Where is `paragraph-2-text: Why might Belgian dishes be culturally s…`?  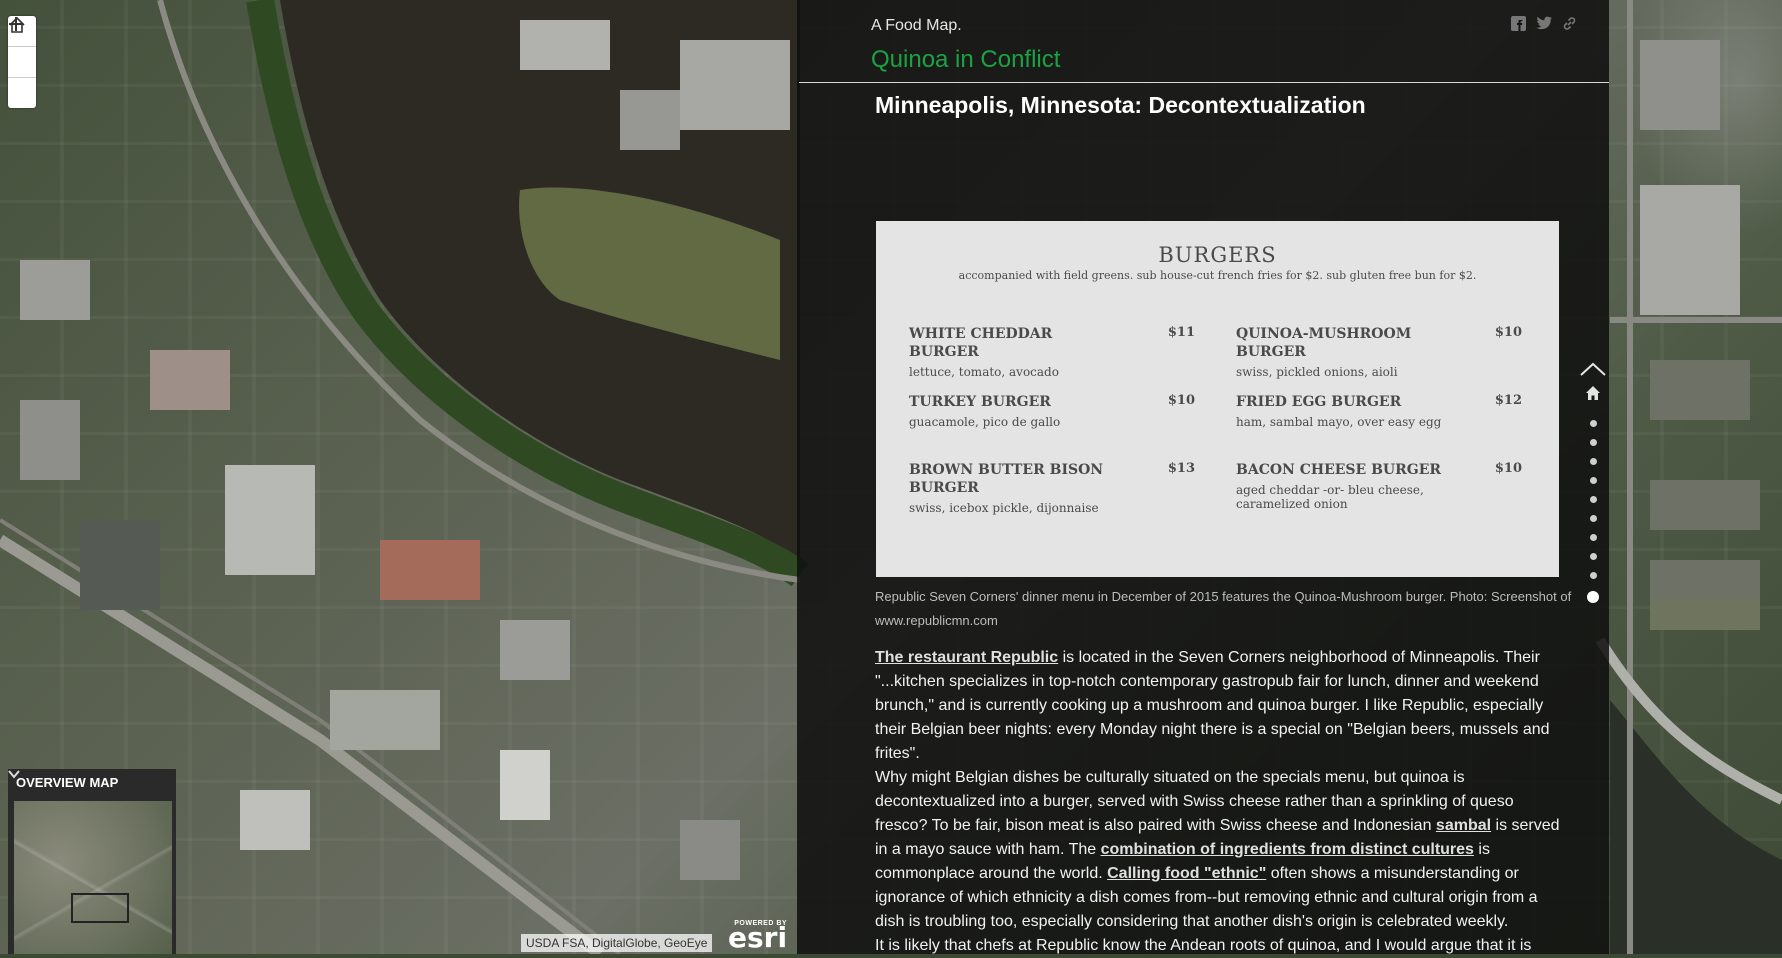
paragraph-2-text: Why might Belgian dishes be culturally s… is located at coordinates (1194, 801).